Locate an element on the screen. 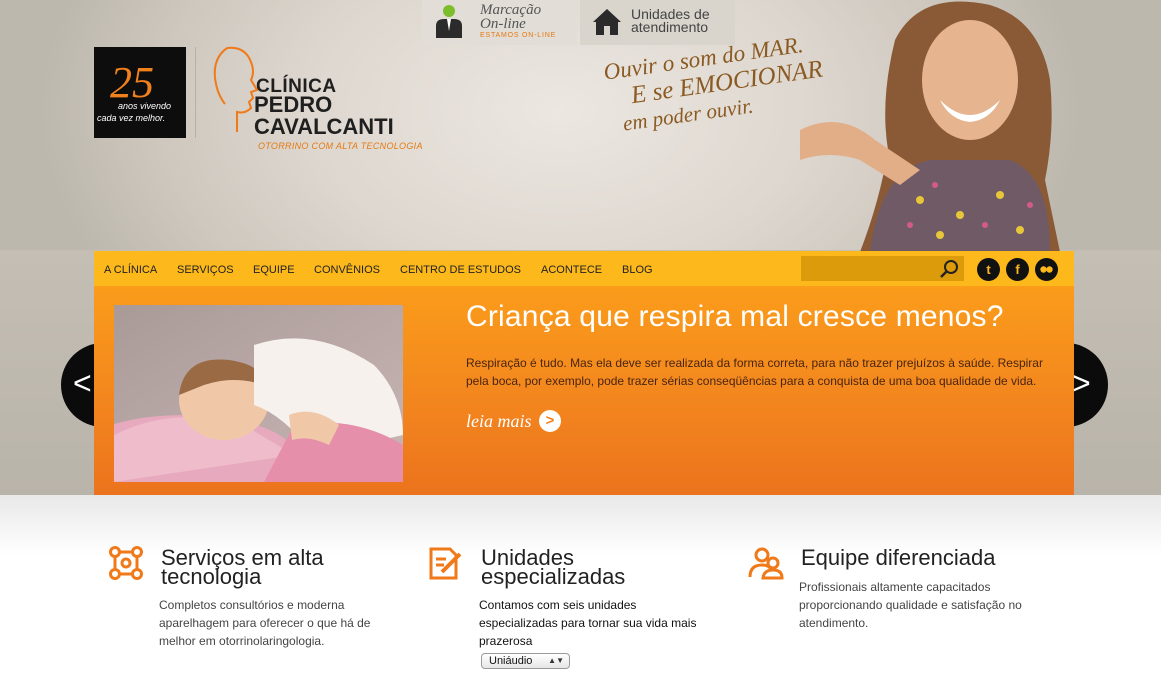 This screenshot has height=695, width=1161. slide-title: Criança que respira mal cresce menos? is located at coordinates (735, 317).